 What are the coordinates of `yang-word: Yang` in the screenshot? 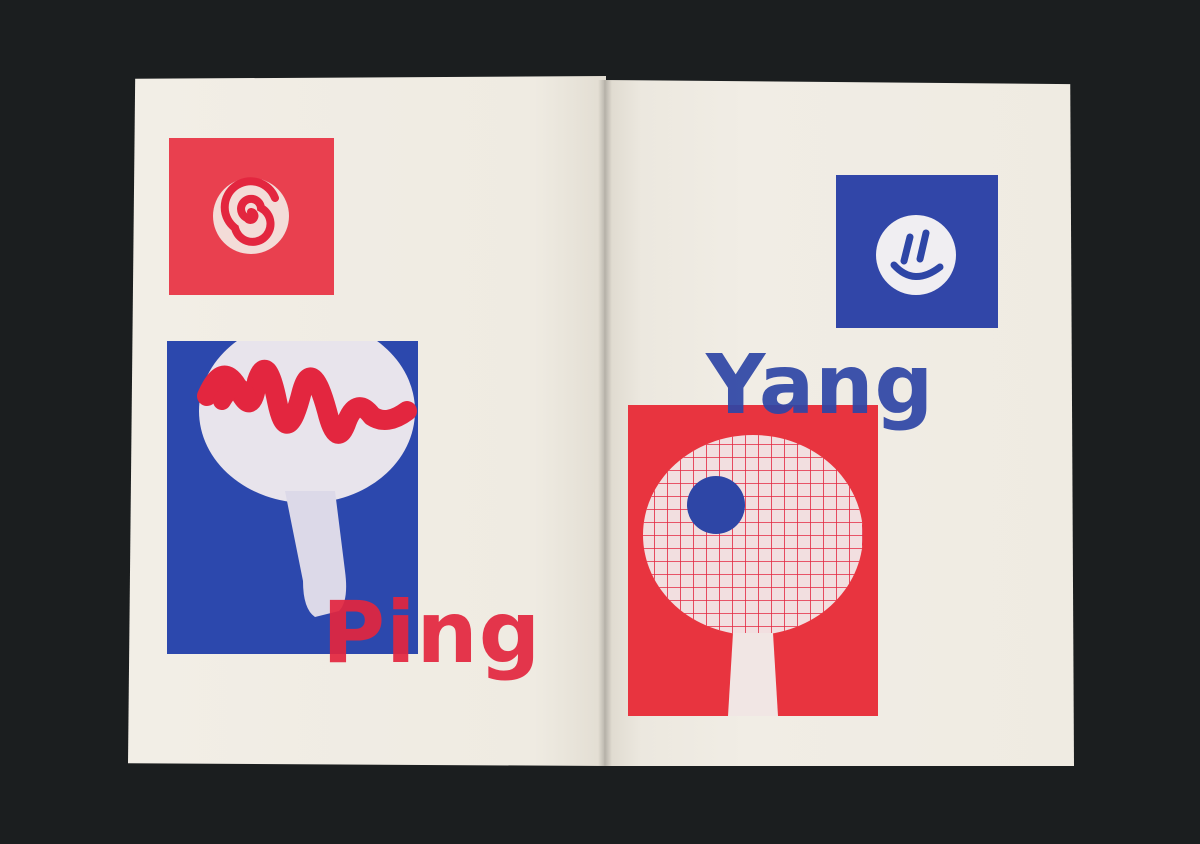 It's located at (820, 385).